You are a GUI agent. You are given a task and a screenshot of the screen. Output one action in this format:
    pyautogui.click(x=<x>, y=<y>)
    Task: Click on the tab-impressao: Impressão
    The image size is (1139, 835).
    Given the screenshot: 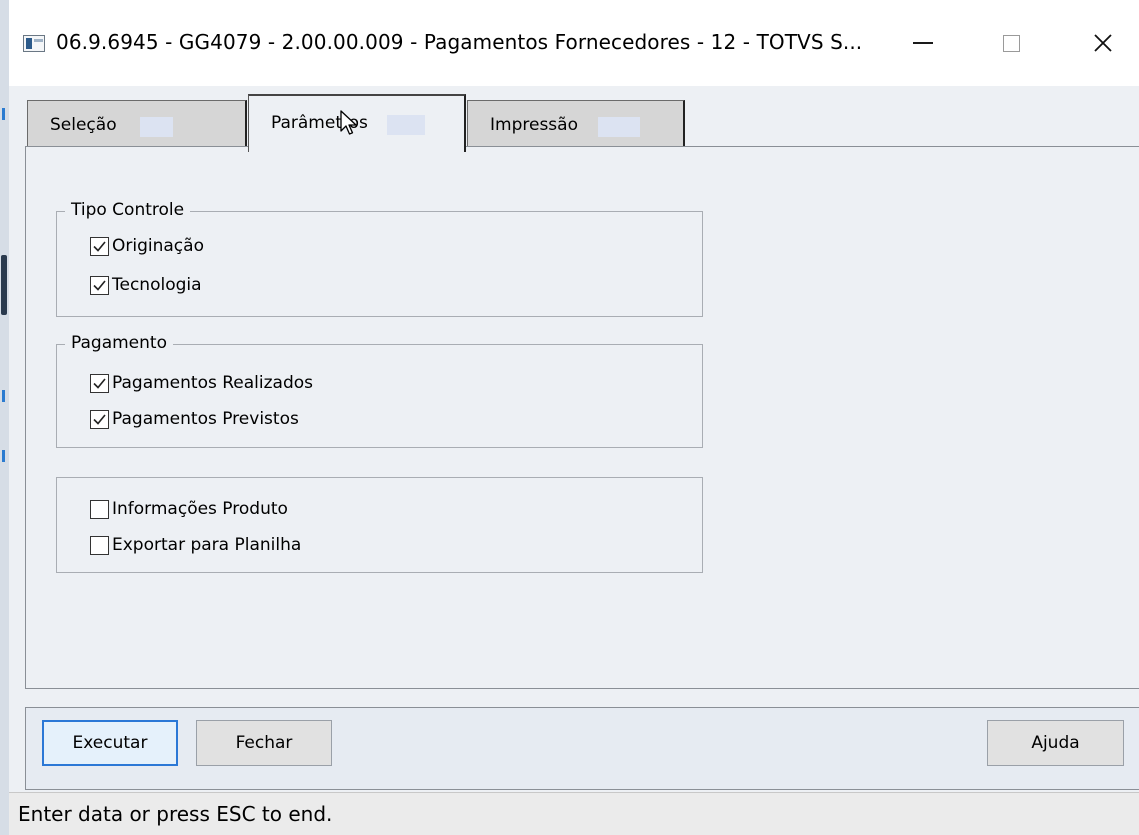 What is the action you would take?
    pyautogui.click(x=576, y=124)
    